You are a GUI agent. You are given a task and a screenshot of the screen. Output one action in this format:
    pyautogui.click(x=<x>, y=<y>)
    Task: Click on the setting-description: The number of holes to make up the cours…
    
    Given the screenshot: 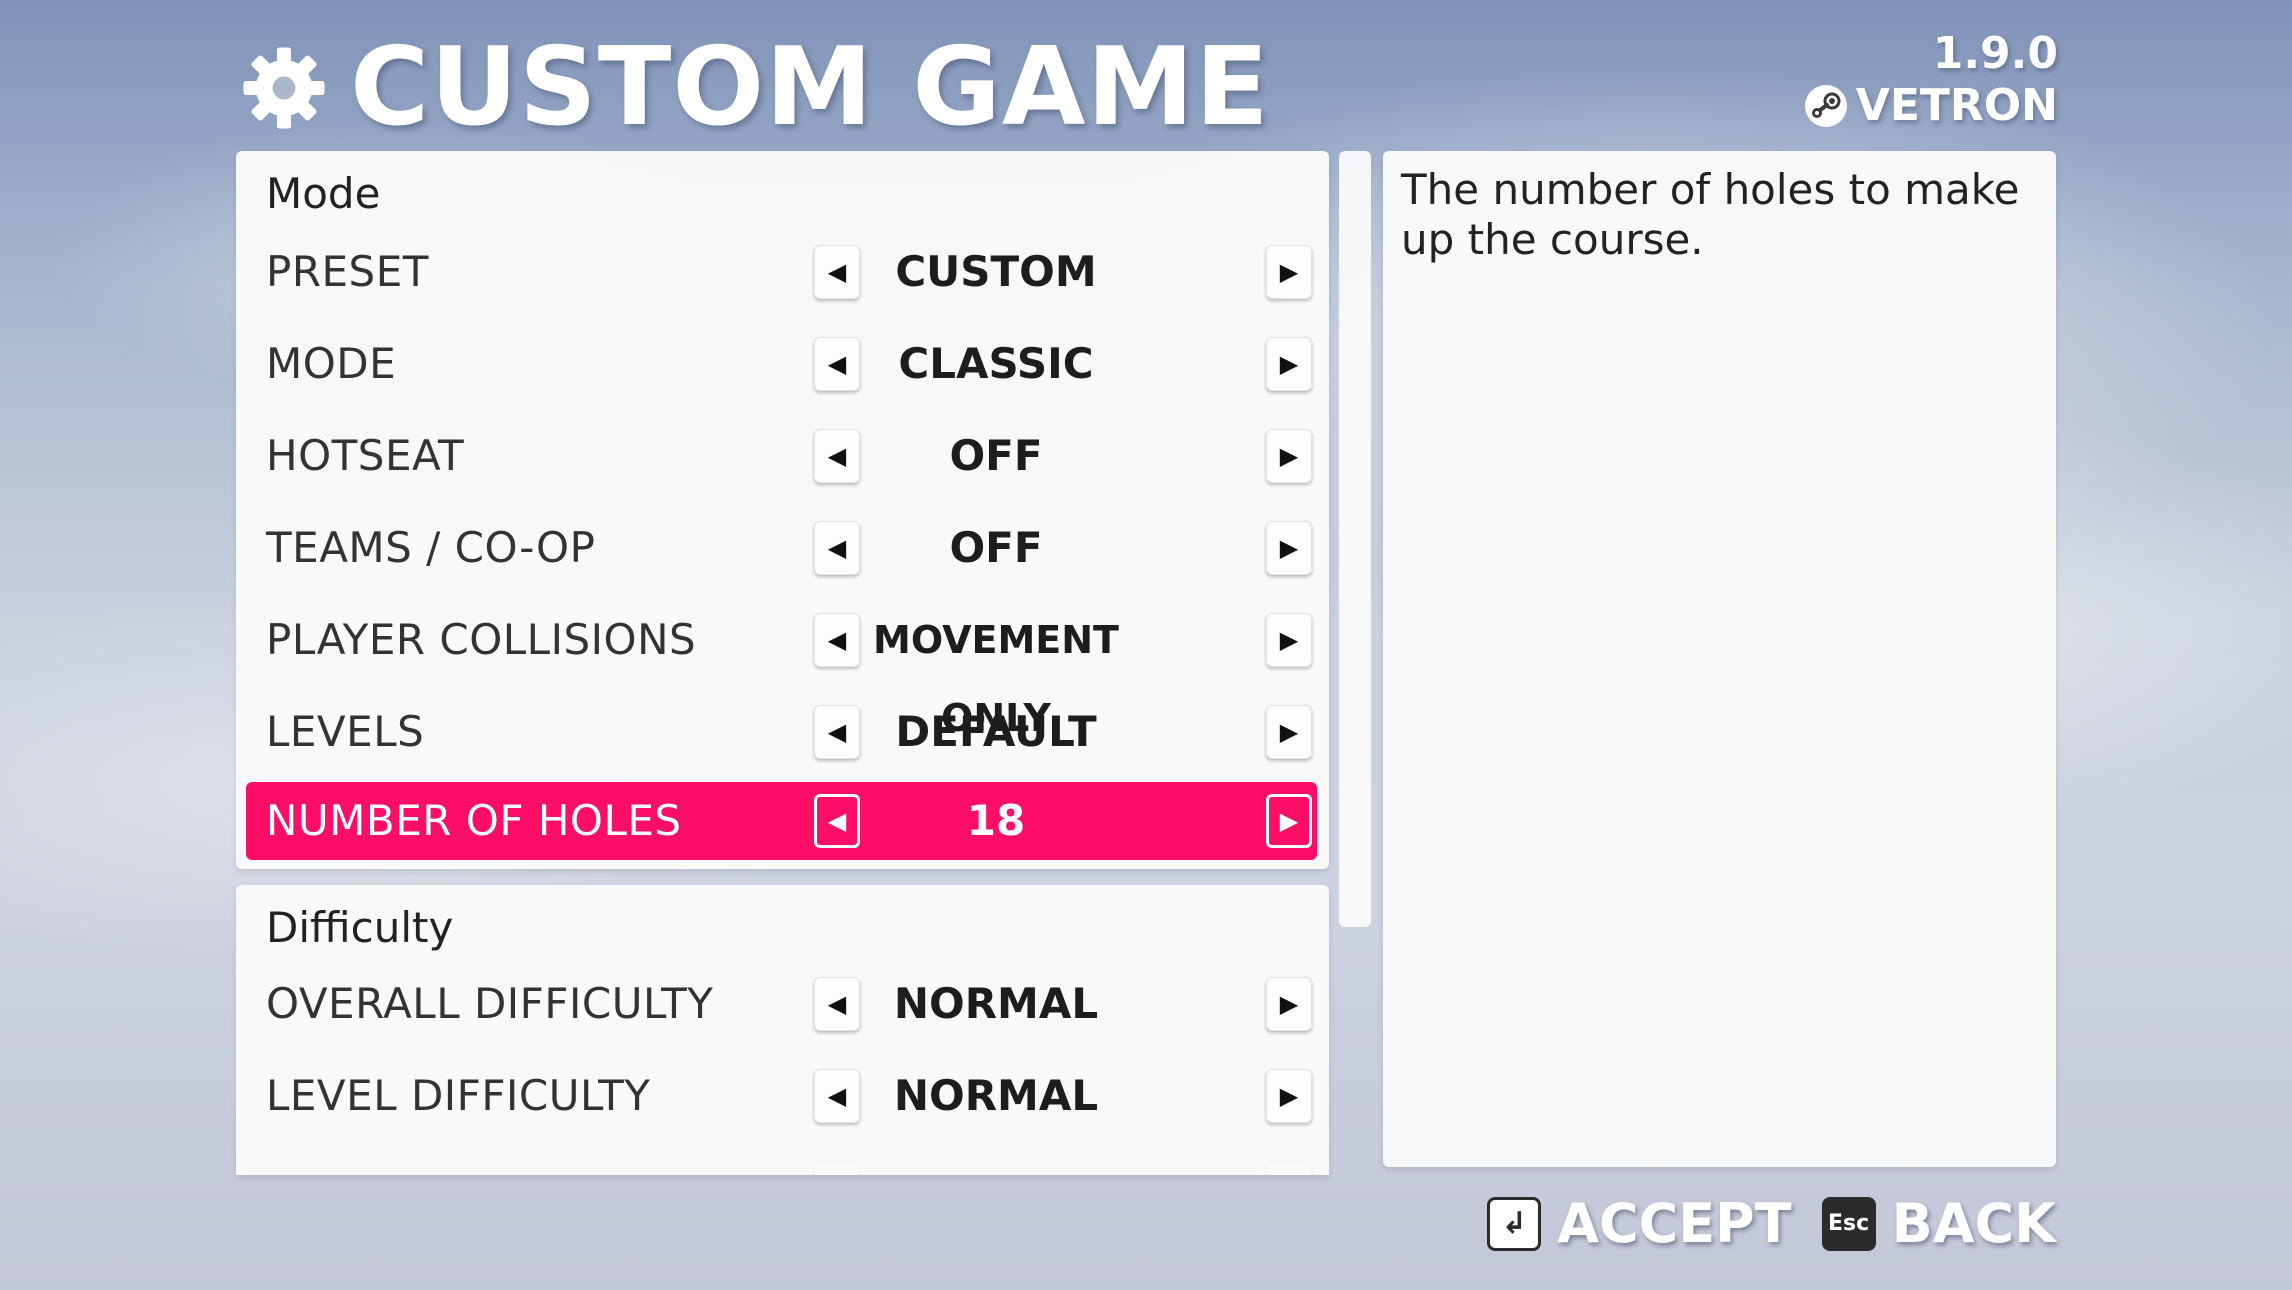 What is the action you would take?
    pyautogui.click(x=1710, y=214)
    